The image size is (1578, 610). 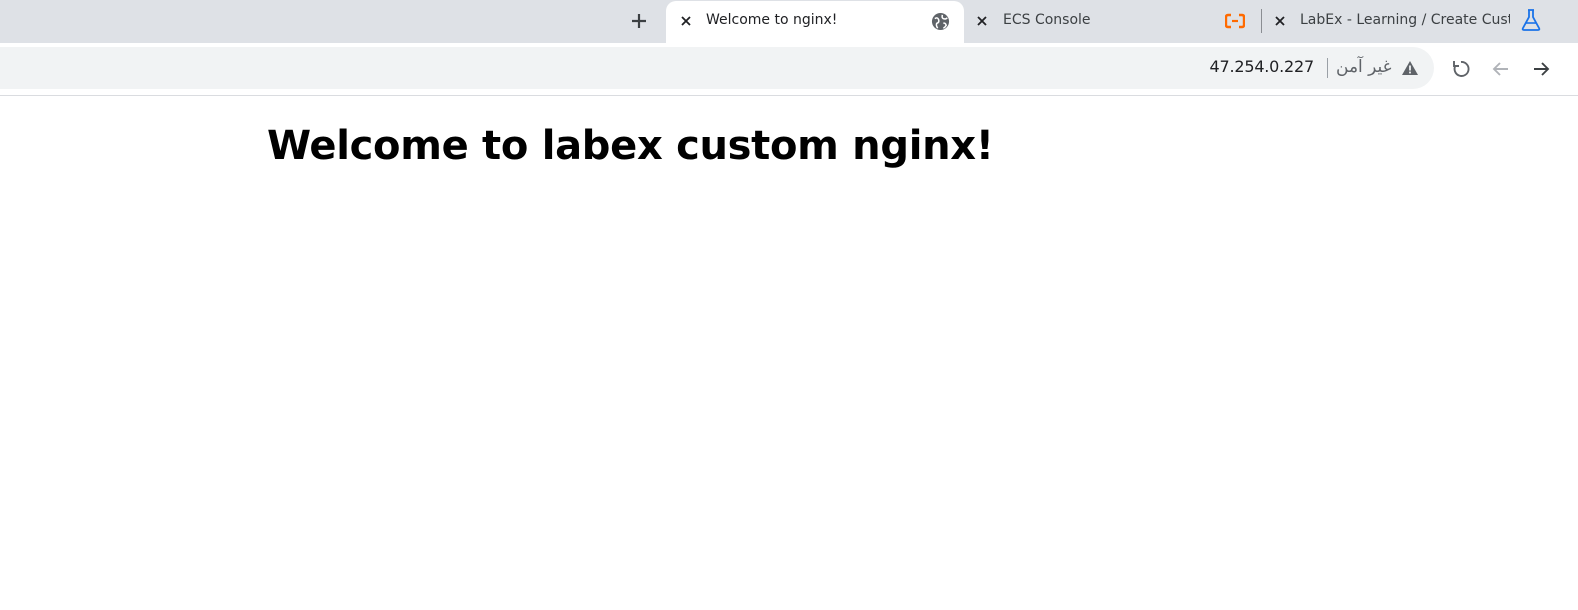 I want to click on omnibox-separator, so click(x=1327, y=68).